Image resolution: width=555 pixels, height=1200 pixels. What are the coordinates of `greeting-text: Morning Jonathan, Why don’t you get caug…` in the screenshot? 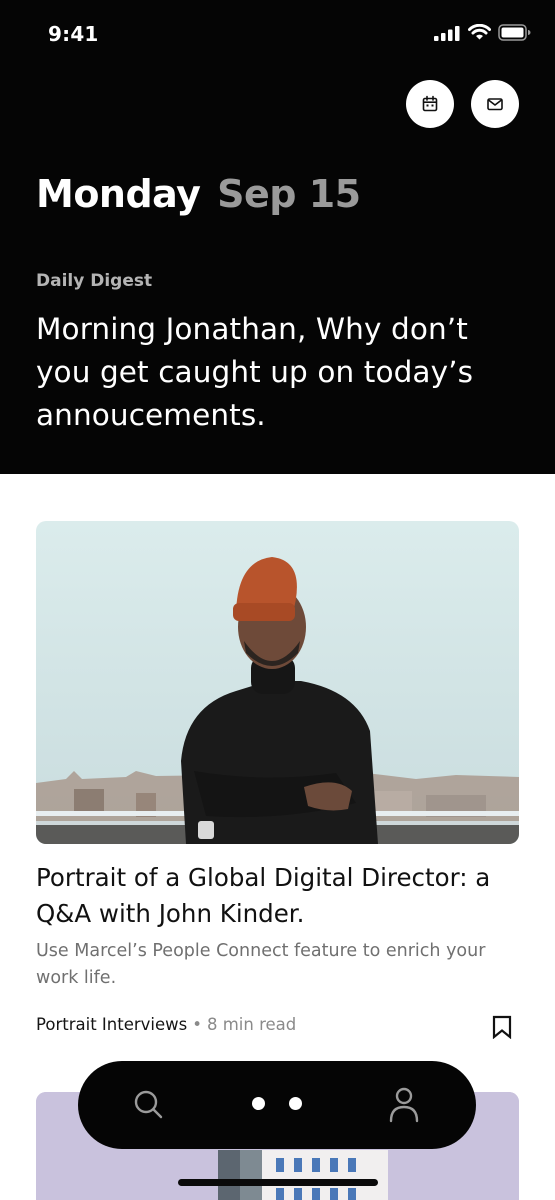 It's located at (255, 372).